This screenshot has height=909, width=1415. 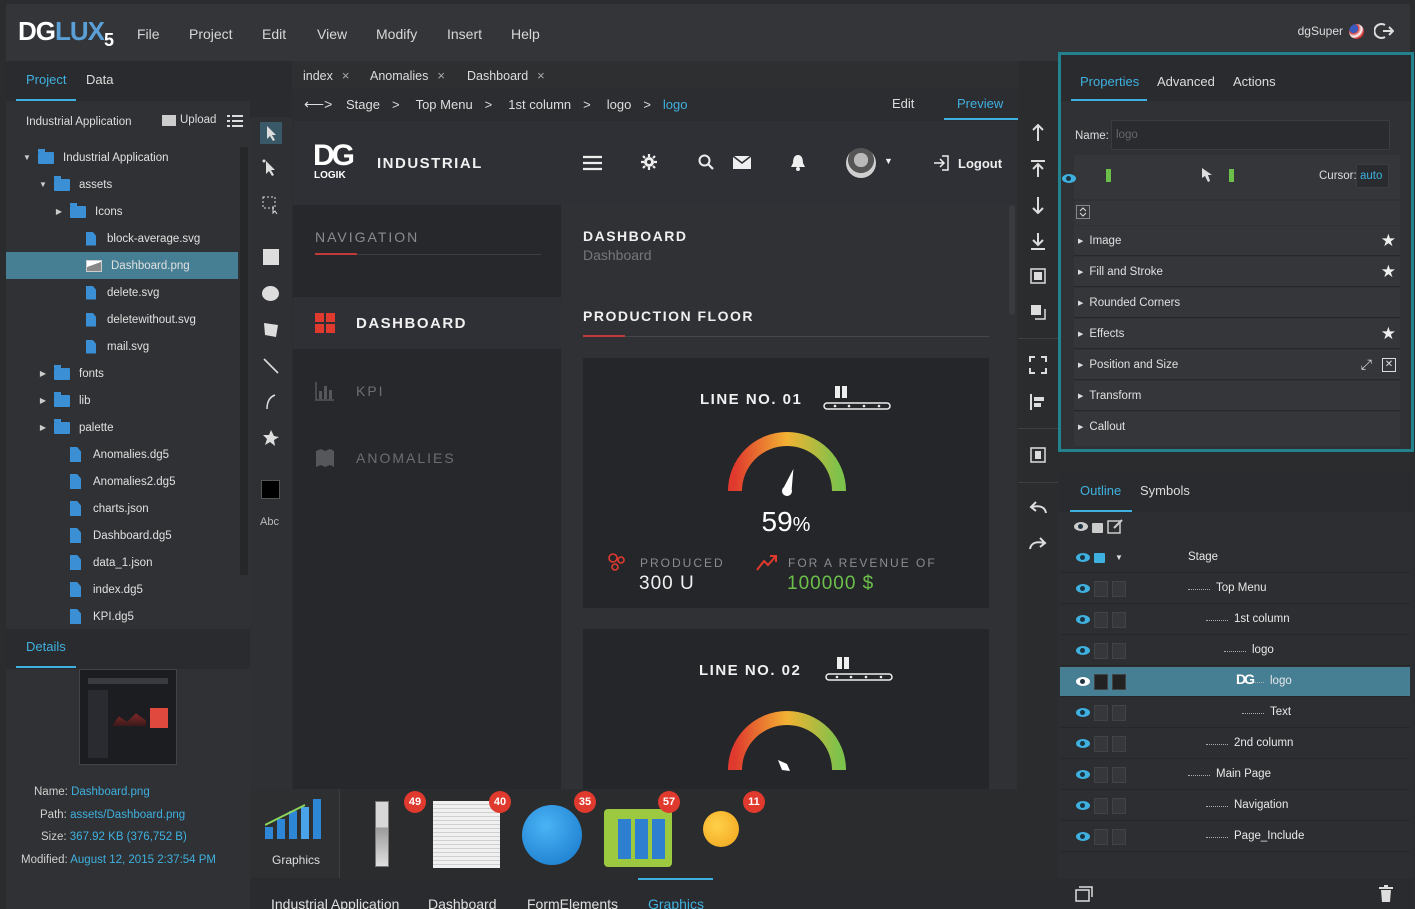 I want to click on outline-row: Text, so click(x=1235, y=713).